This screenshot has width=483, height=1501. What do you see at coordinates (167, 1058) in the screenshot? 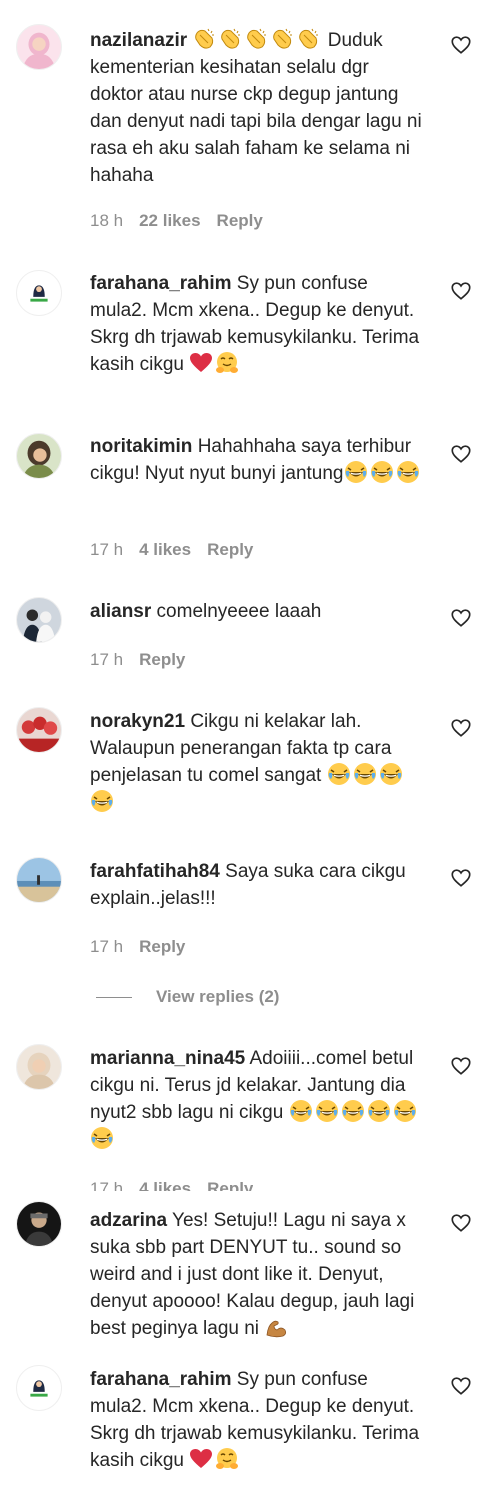
I see `comment-username: marianna_nina45` at bounding box center [167, 1058].